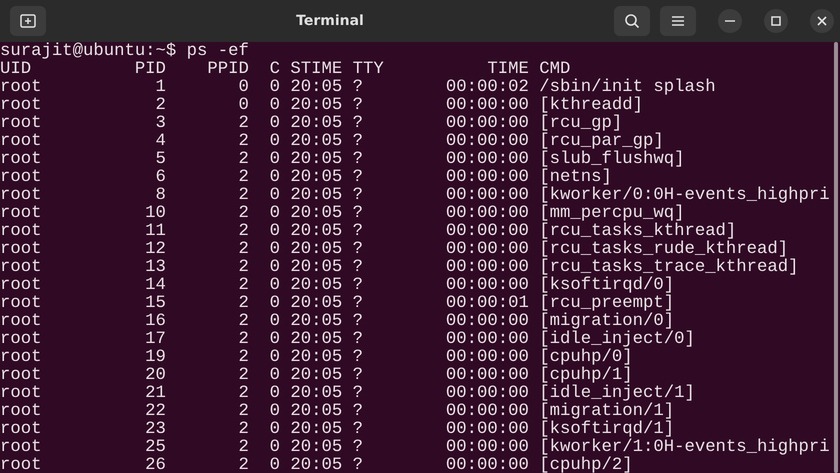 Image resolution: width=840 pixels, height=473 pixels. I want to click on menu-icon, so click(678, 21).